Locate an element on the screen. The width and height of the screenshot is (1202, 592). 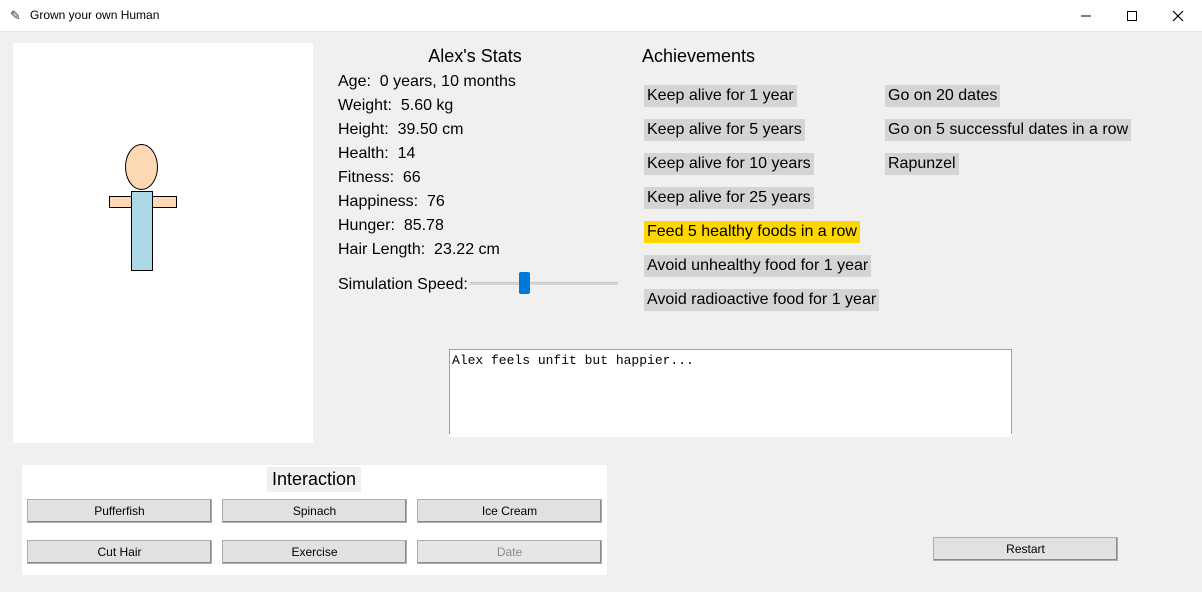
stat-height: Height: 39.50 cm is located at coordinates (401, 129).